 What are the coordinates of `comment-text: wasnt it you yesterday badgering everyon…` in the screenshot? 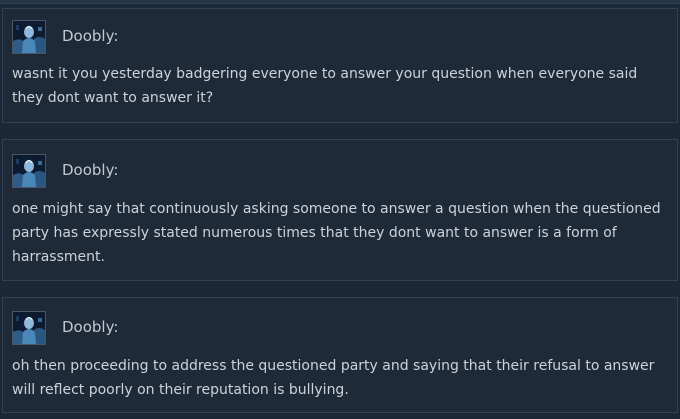 It's located at (325, 86).